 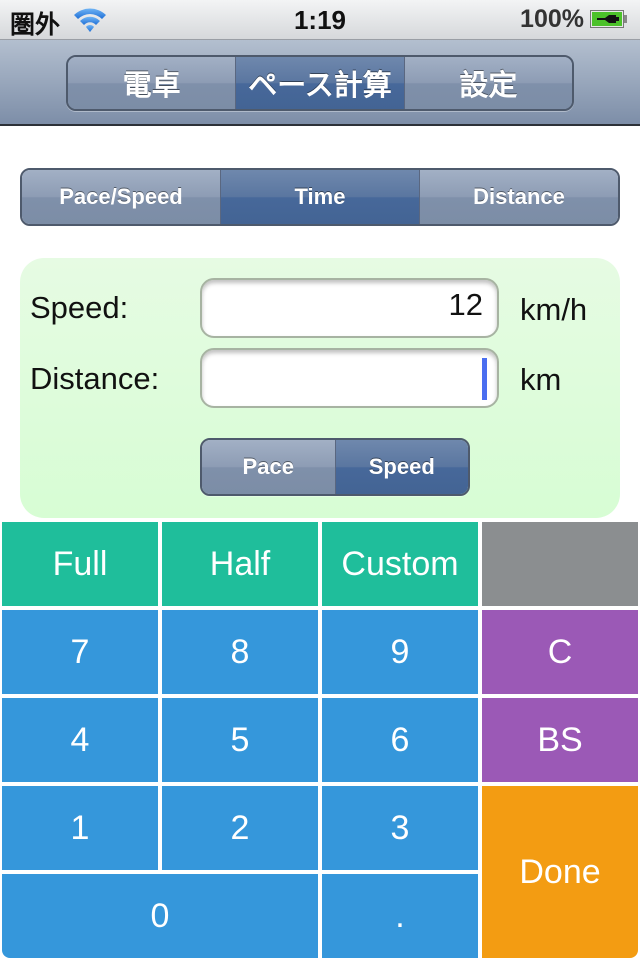 What do you see at coordinates (240, 828) in the screenshot?
I see `key-2: 2` at bounding box center [240, 828].